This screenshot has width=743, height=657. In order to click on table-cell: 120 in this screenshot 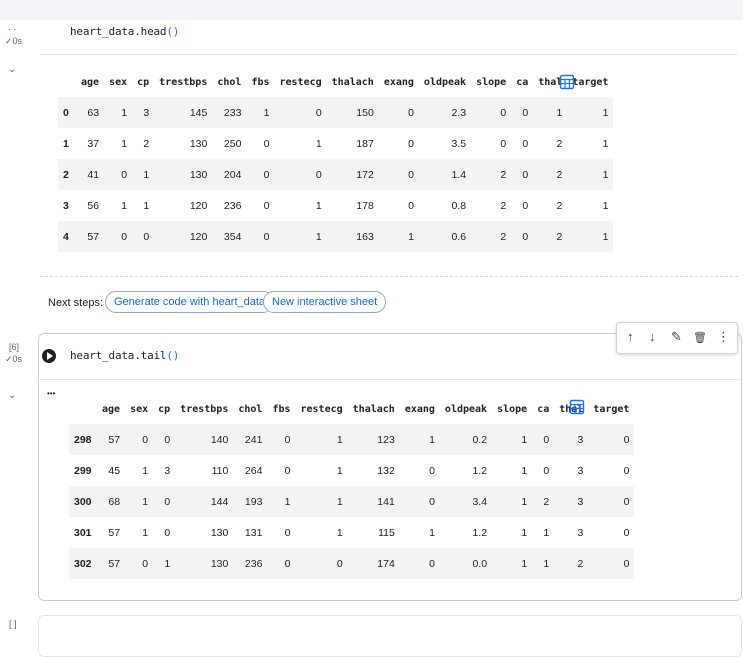, I will do `click(198, 236)`.